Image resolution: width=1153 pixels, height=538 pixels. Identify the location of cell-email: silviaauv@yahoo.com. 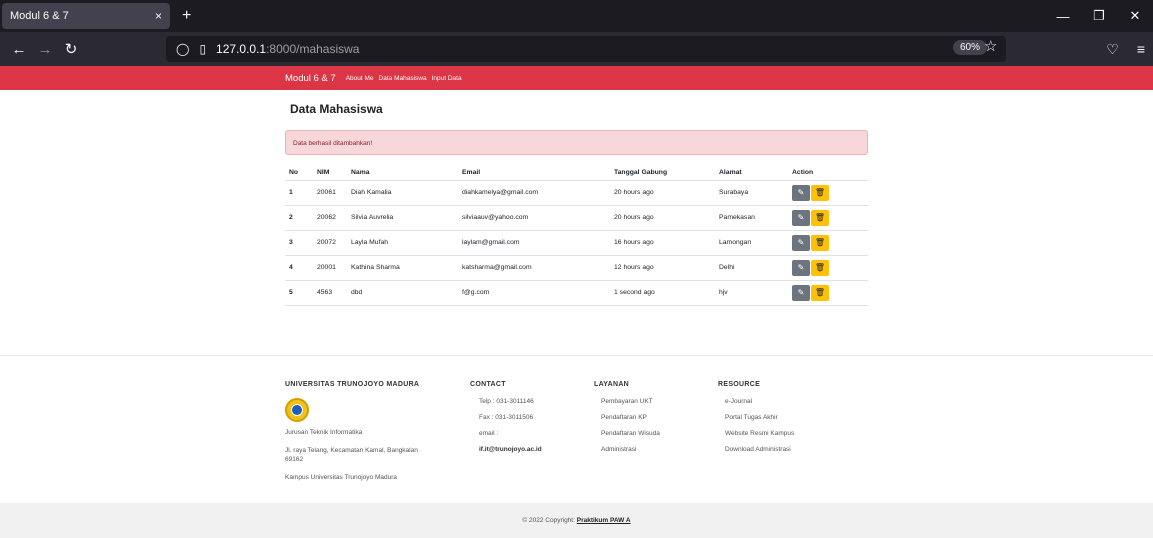
(534, 218).